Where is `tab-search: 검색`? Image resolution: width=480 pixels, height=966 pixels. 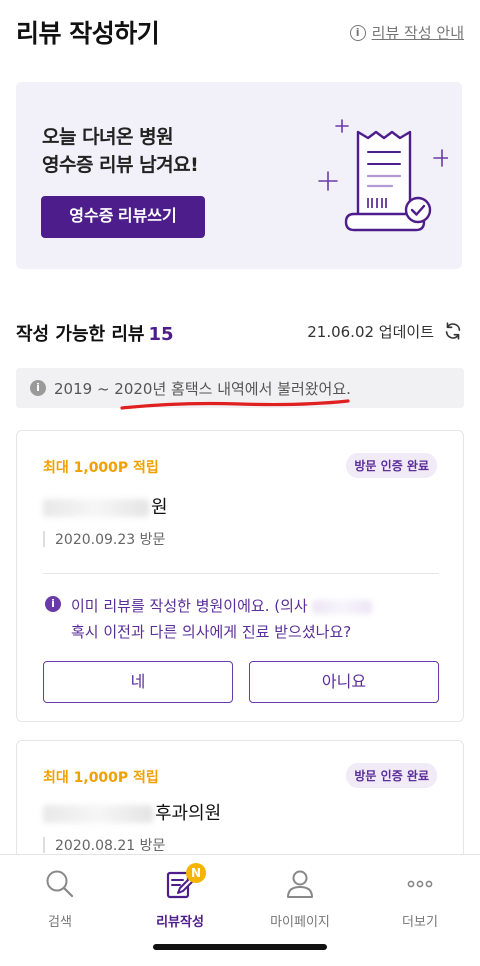
tab-search: 검색 is located at coordinates (60, 898).